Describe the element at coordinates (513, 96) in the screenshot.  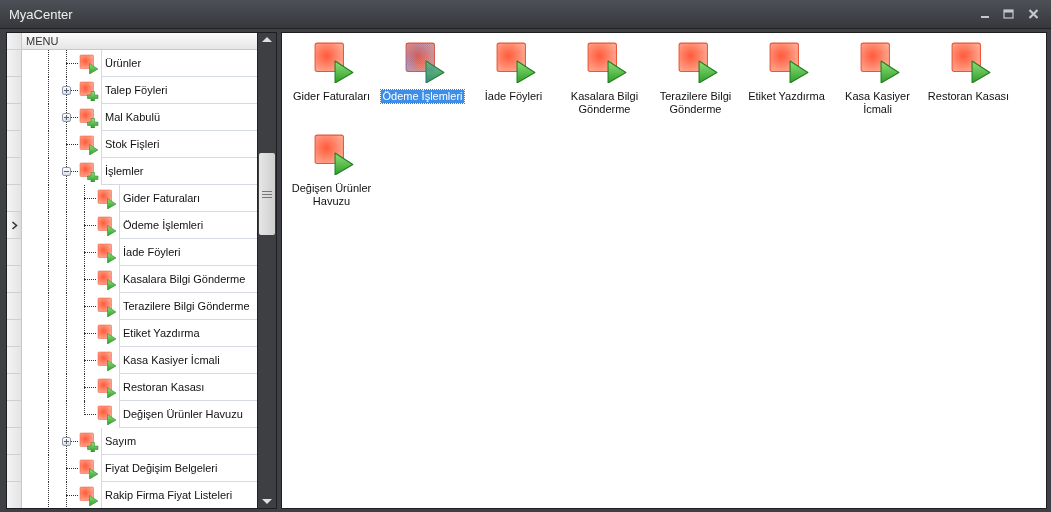
I see `shortcut-label: İade Föyleri` at that location.